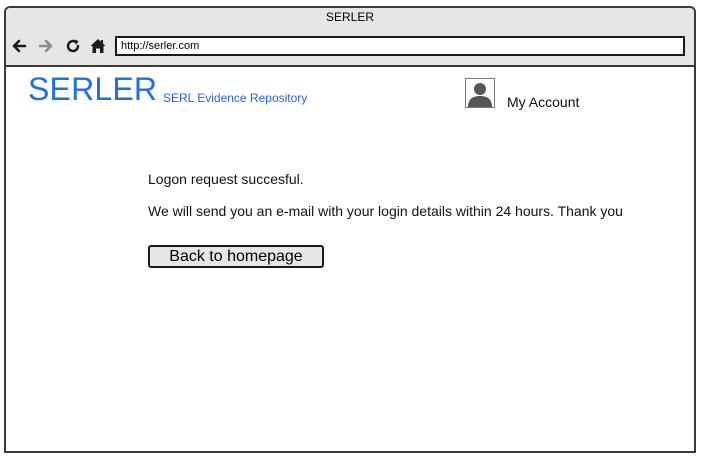 The width and height of the screenshot is (702, 459). I want to click on my-account-link: My Account, so click(543, 102).